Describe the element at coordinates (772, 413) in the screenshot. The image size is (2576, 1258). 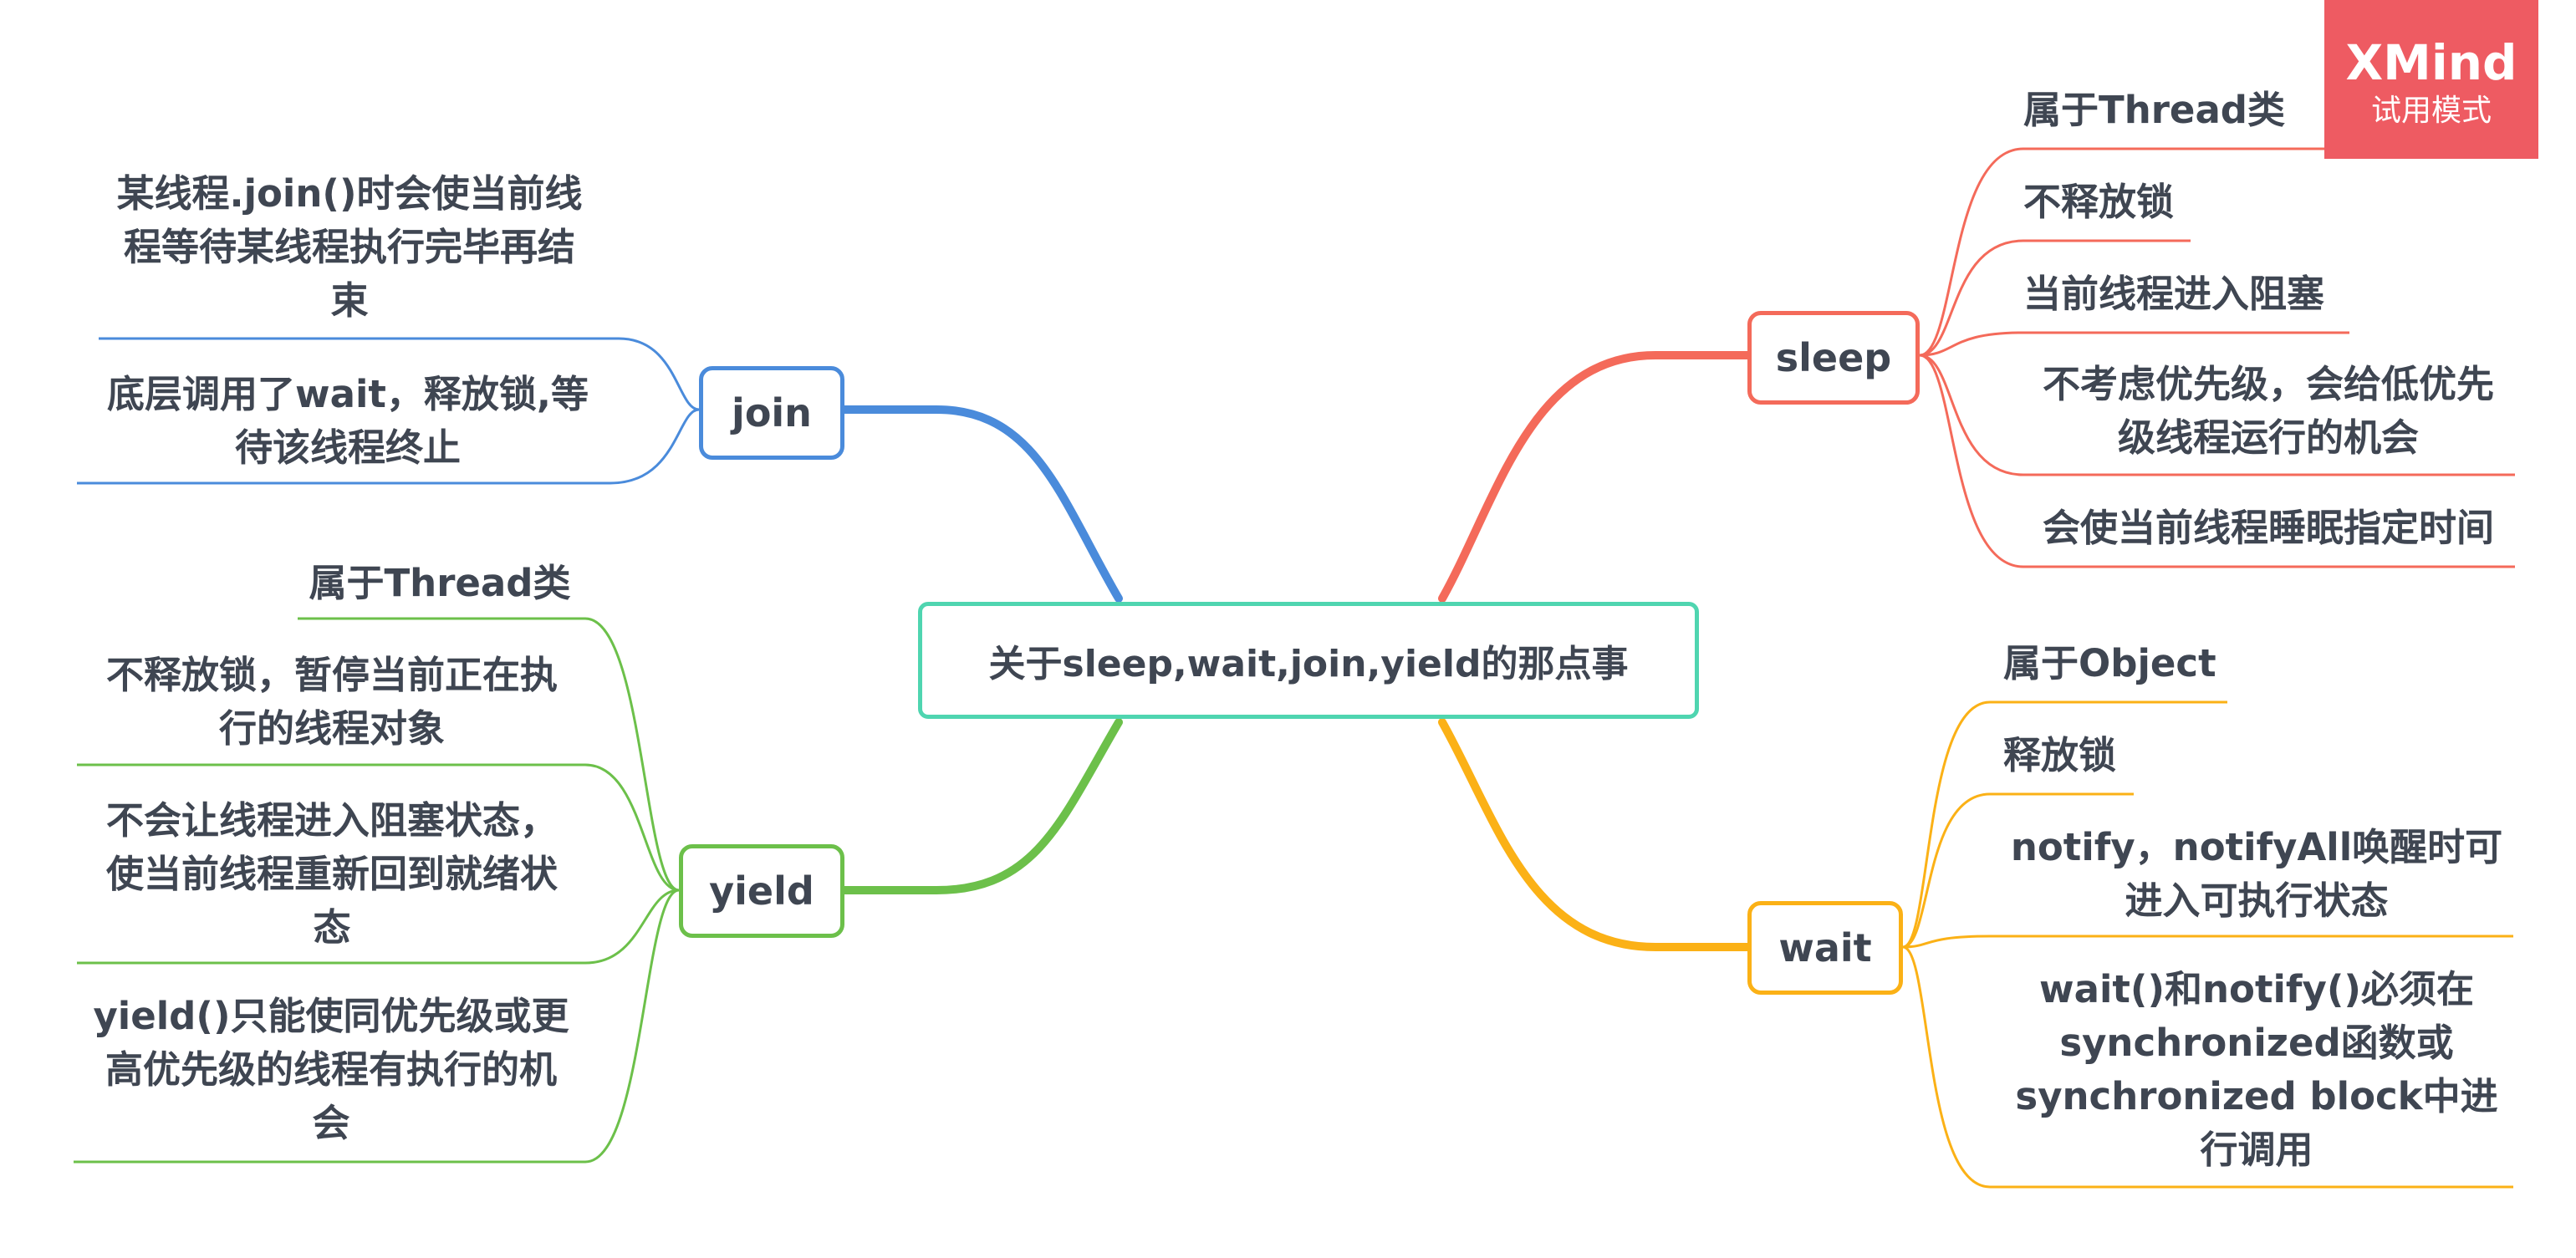
I see `topic-join: join` at that location.